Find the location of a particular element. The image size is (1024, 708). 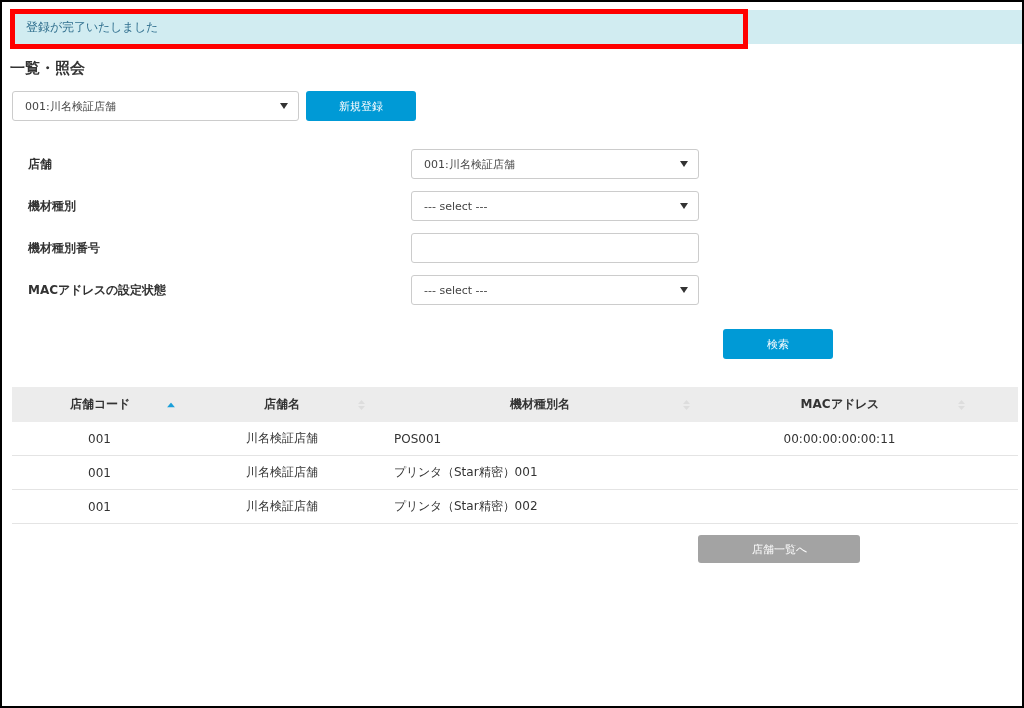

sort-ascending-icon is located at coordinates (171, 404).